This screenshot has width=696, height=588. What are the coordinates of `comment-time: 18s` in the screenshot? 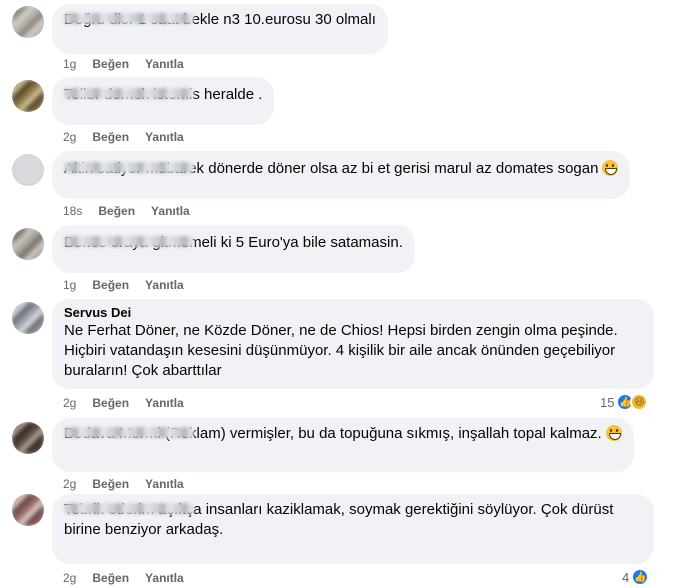 It's located at (72, 211).